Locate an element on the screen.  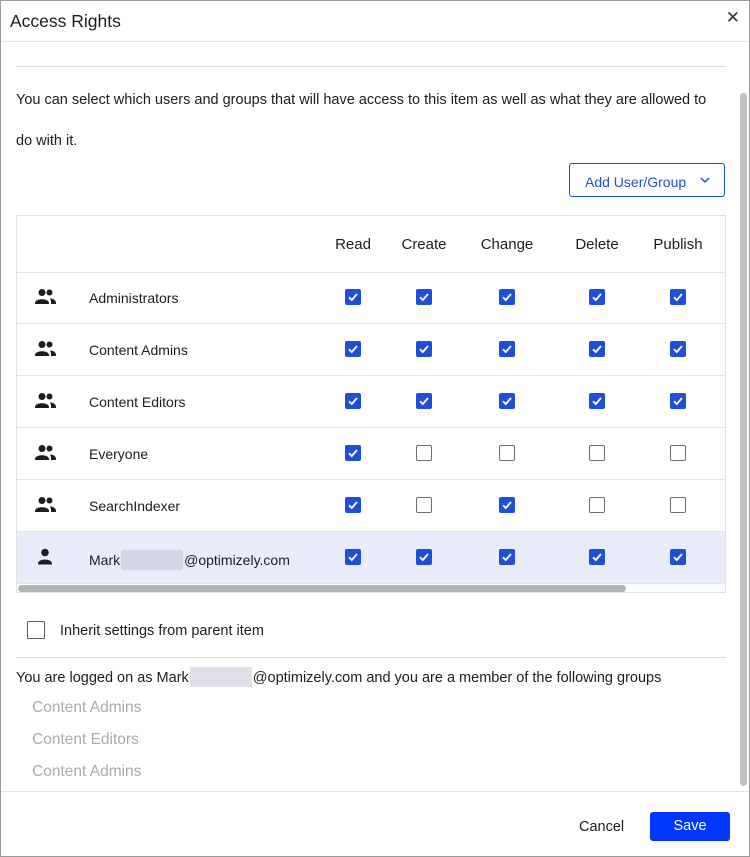
permission-row: Everyone is located at coordinates (371, 454).